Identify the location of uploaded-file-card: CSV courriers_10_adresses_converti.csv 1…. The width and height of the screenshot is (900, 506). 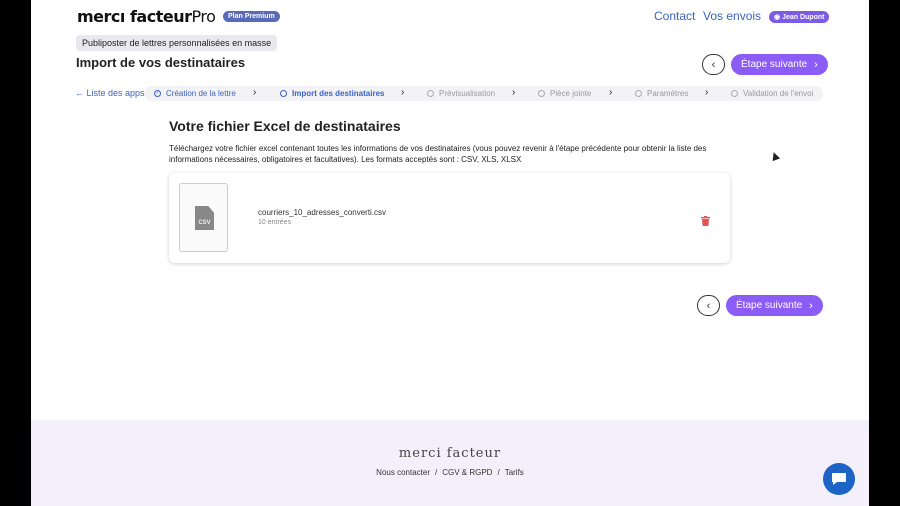
(449, 218).